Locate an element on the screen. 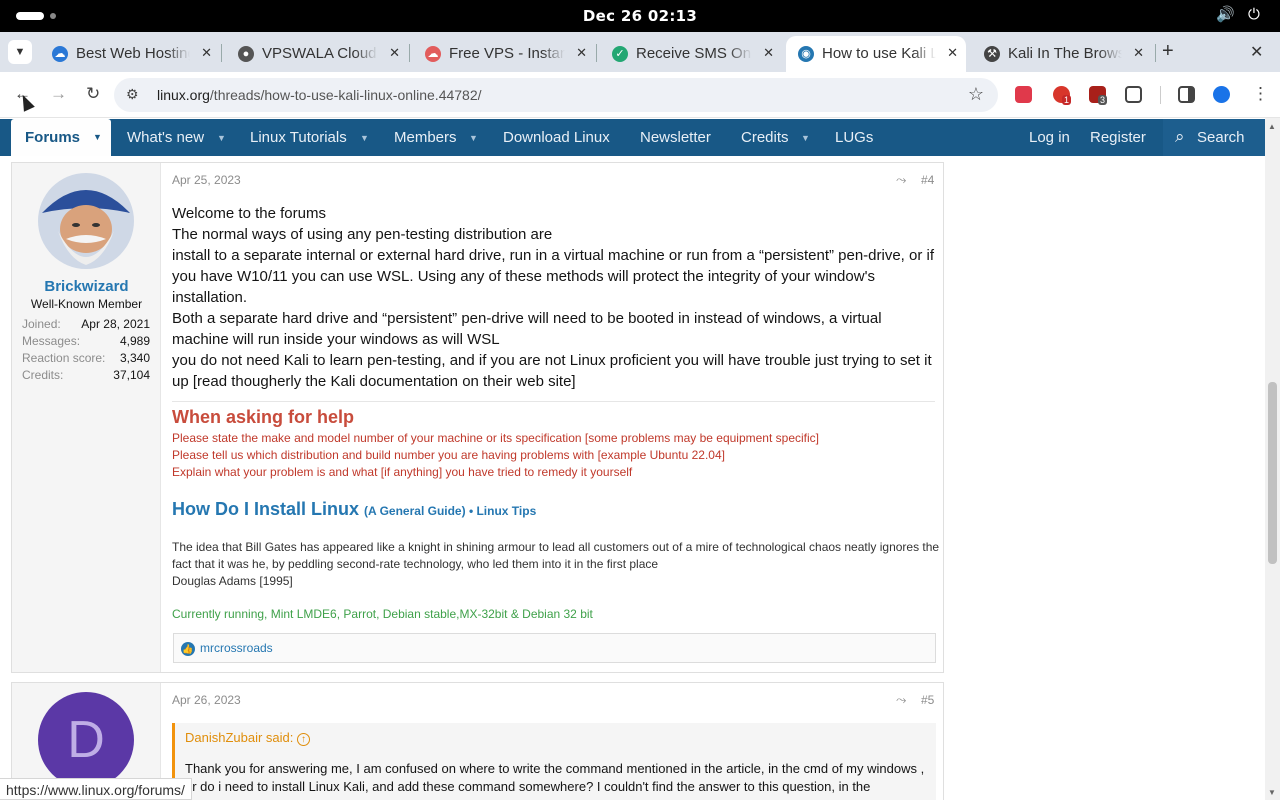 Image resolution: width=1280 pixels, height=800 pixels. tab-title: VPSWALA Cloud is located at coordinates (319, 53).